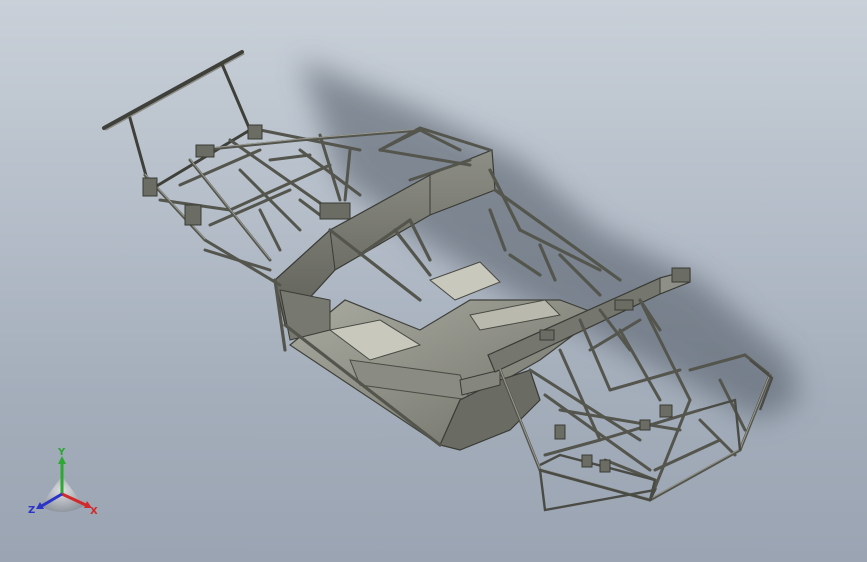 The height and width of the screenshot is (562, 867). I want to click on view-orientation-triad: Y Z X, so click(66, 485).